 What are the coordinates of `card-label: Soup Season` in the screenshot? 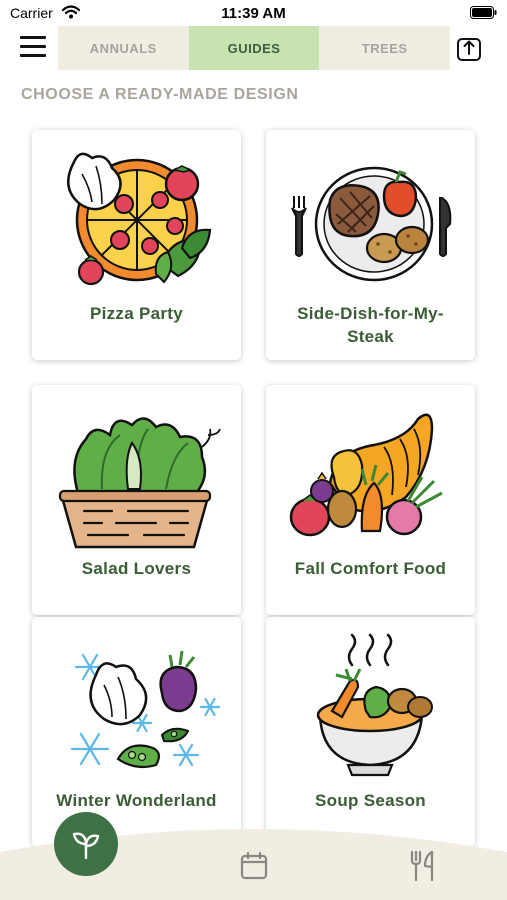 It's located at (370, 800).